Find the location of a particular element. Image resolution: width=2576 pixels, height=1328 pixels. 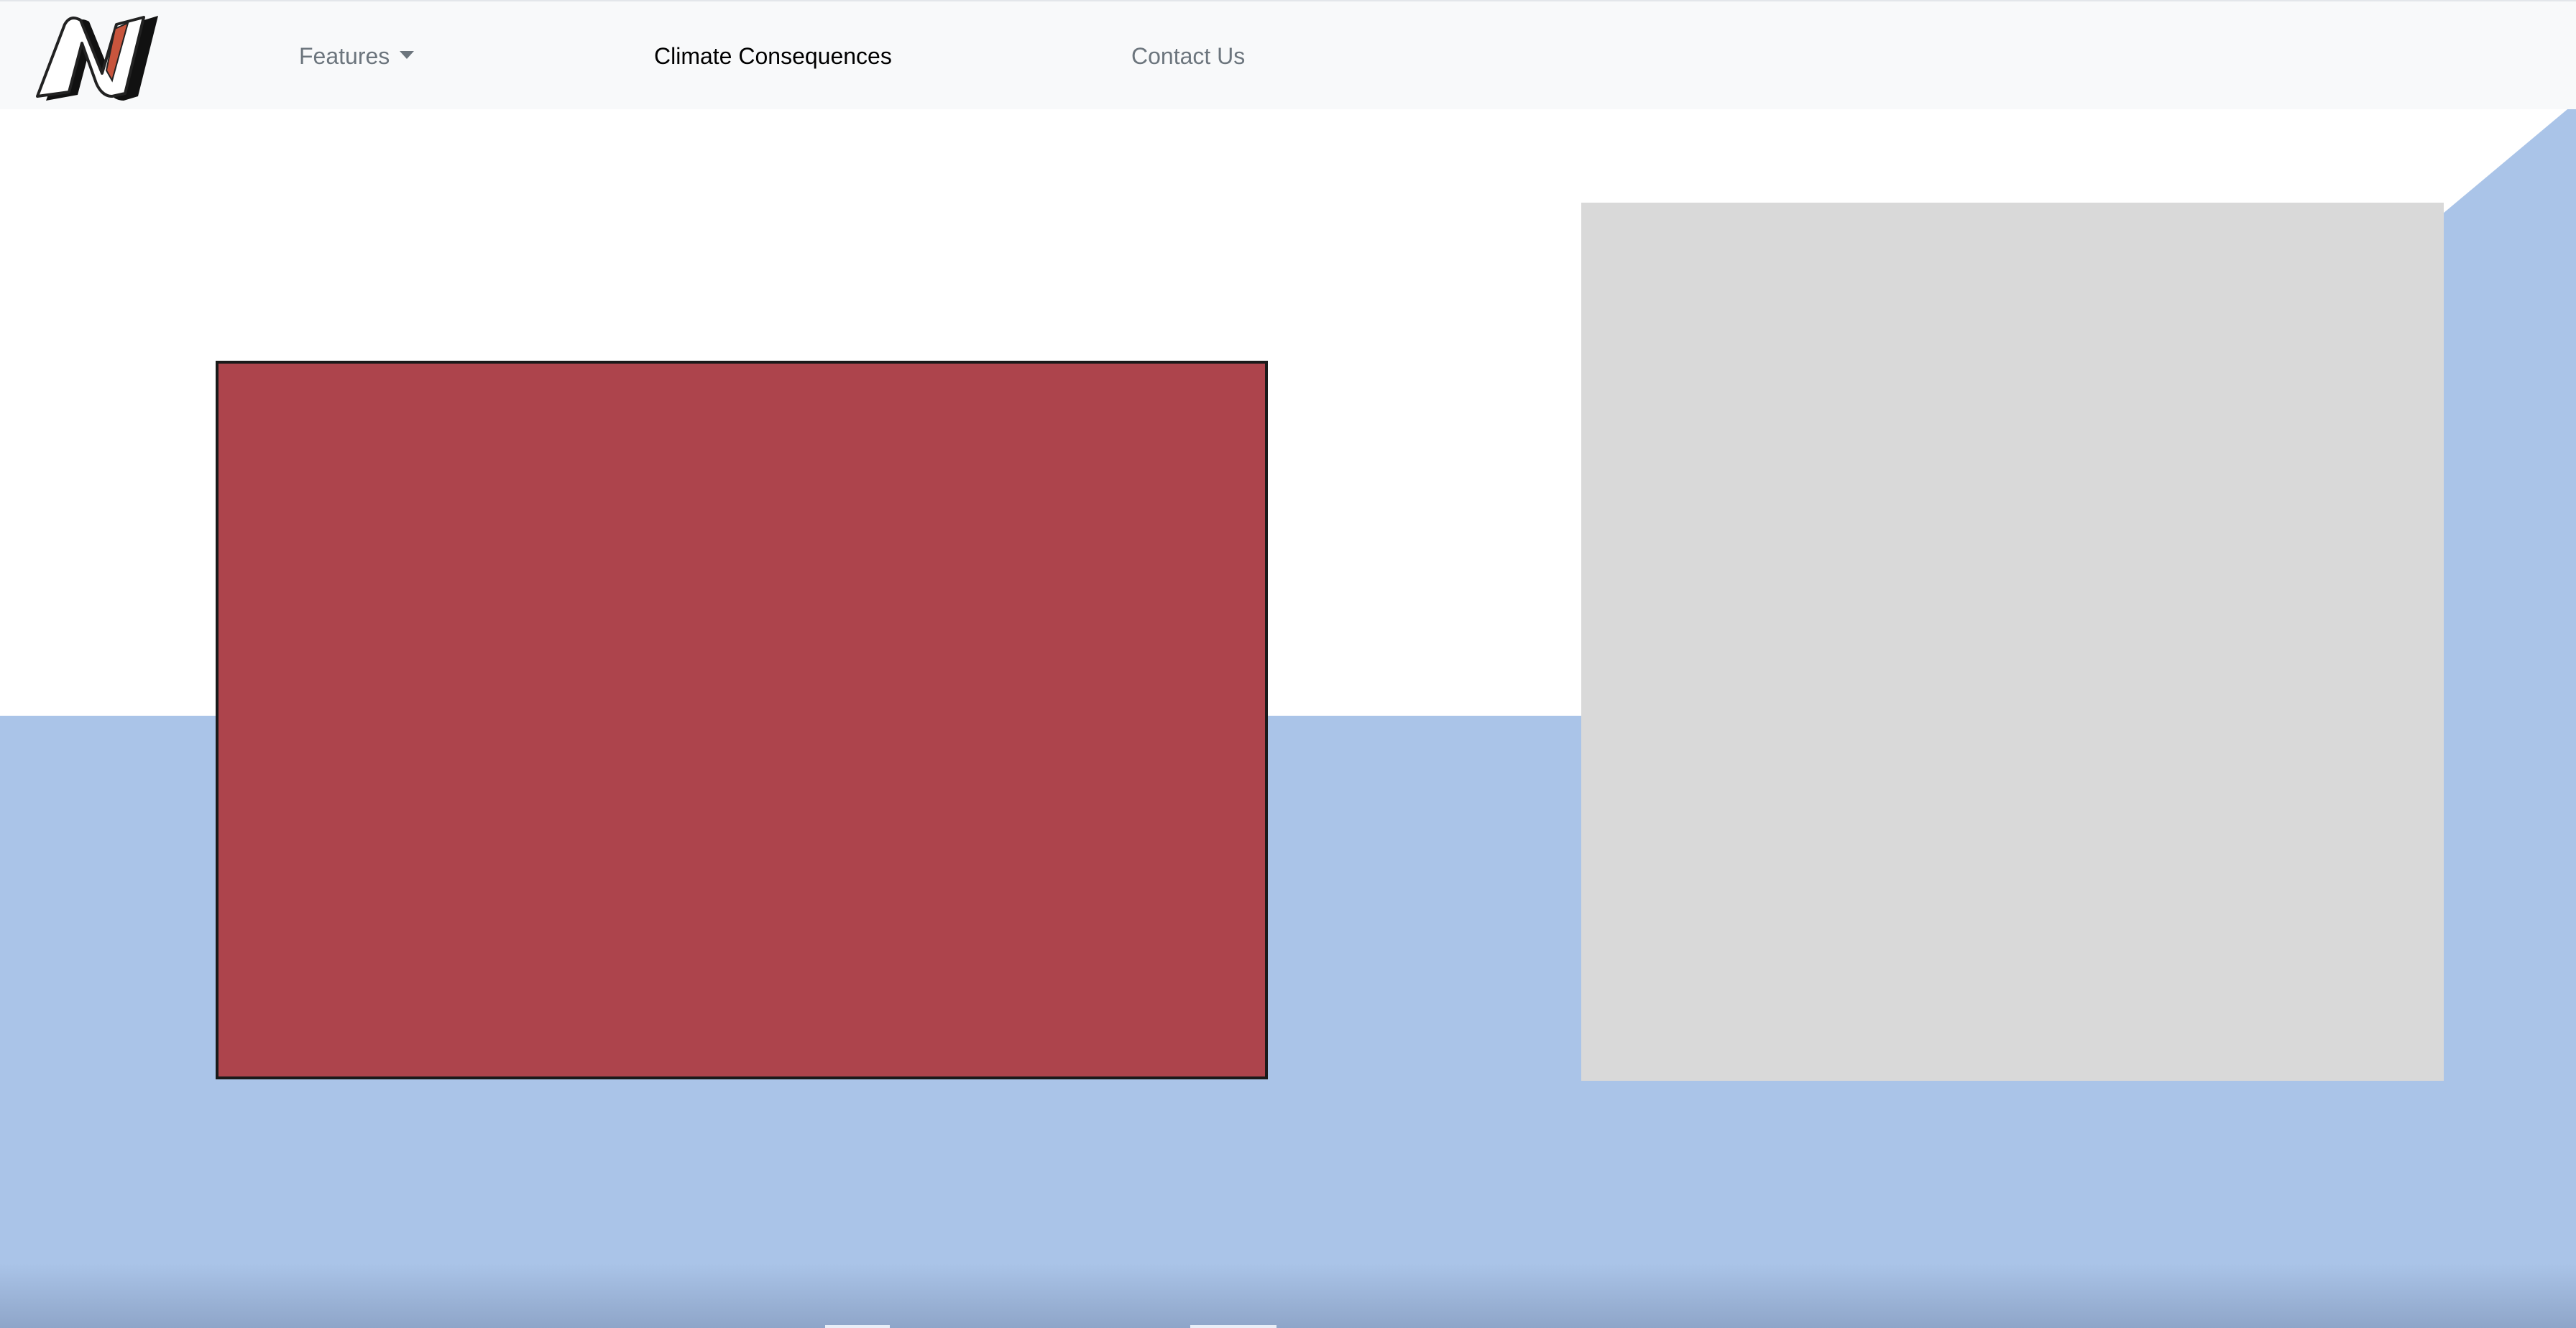

brand-logo-link is located at coordinates (102, 57).